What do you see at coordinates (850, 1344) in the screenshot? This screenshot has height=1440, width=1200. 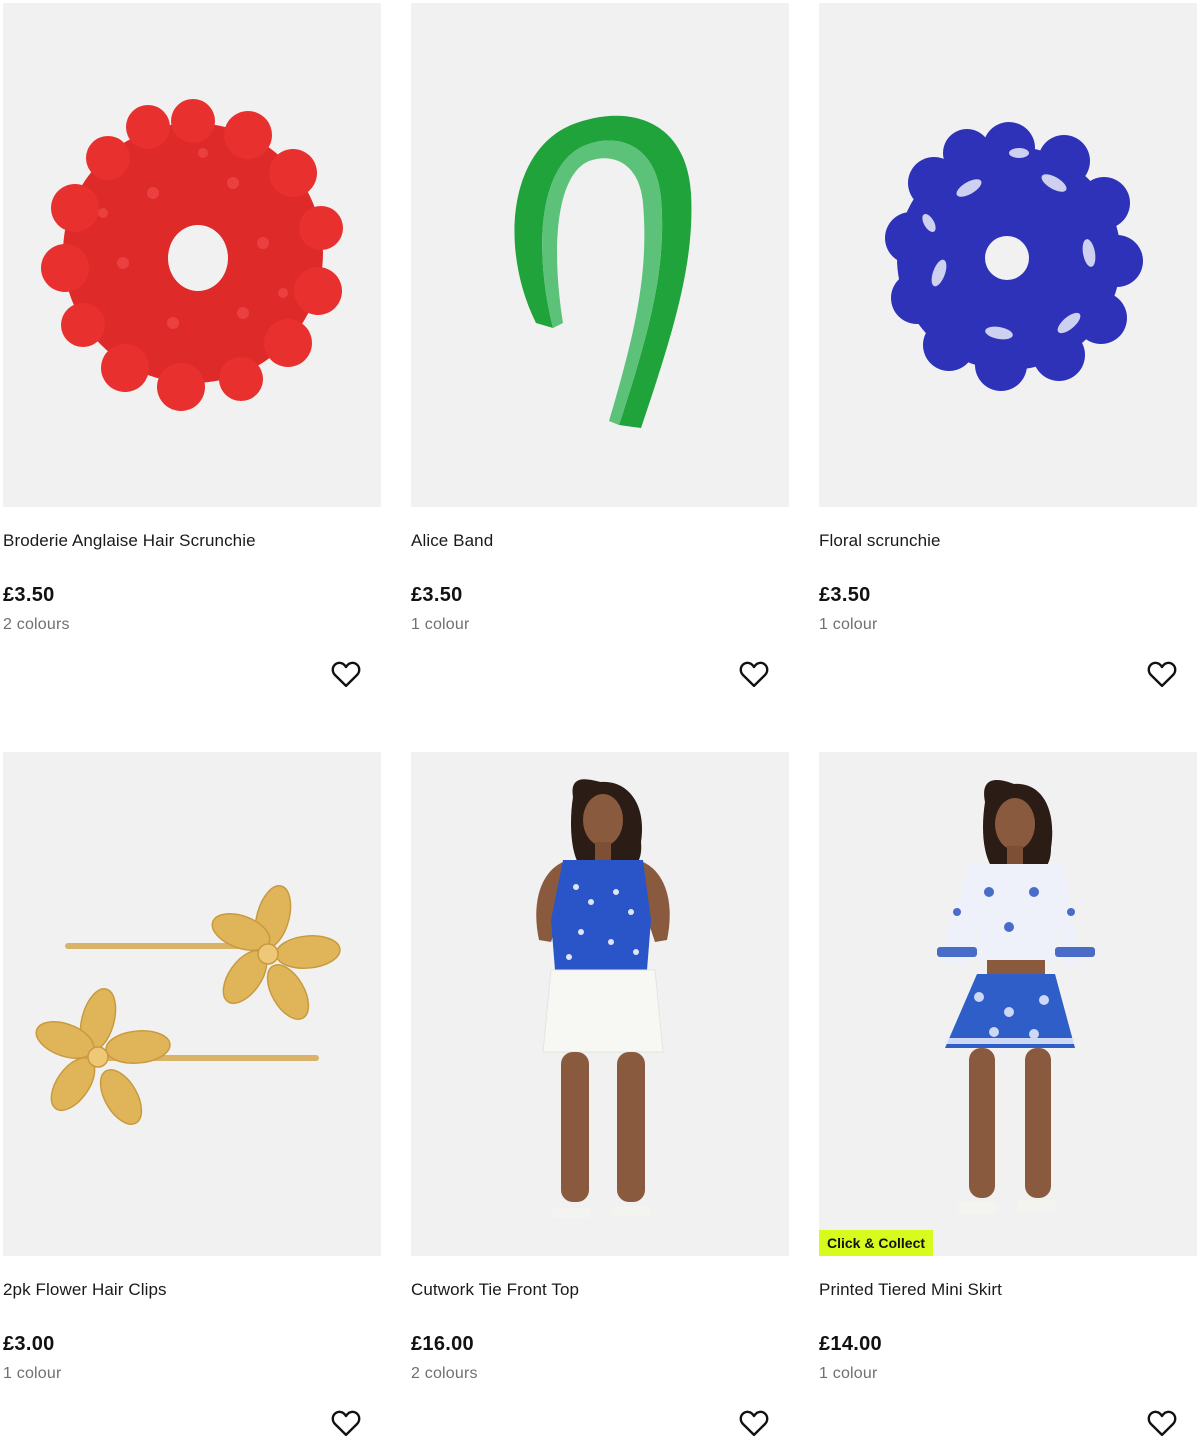 I see `product-price: £14.00` at bounding box center [850, 1344].